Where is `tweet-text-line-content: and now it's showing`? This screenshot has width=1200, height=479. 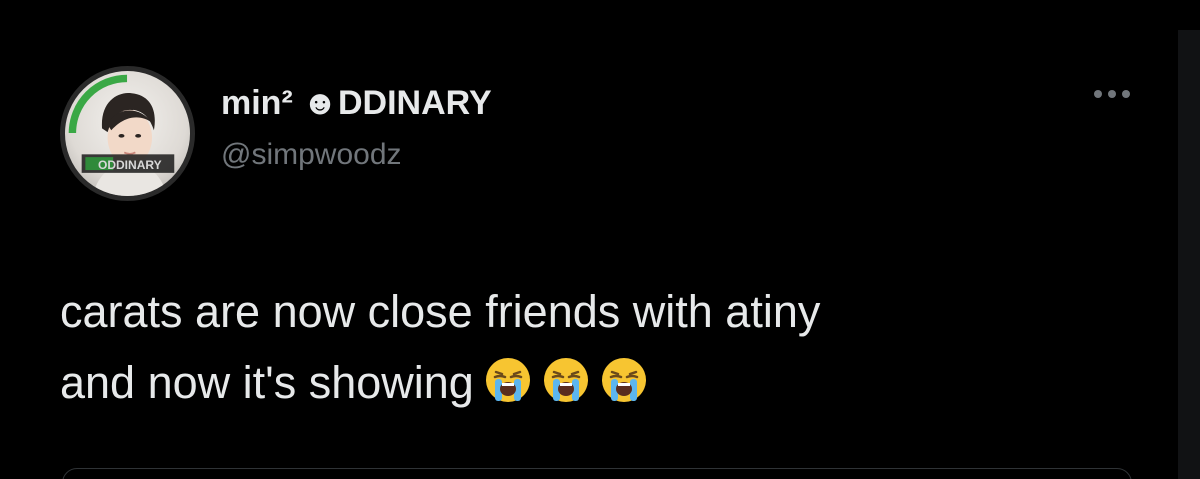
tweet-text-line-content: and now it's showing is located at coordinates (267, 382).